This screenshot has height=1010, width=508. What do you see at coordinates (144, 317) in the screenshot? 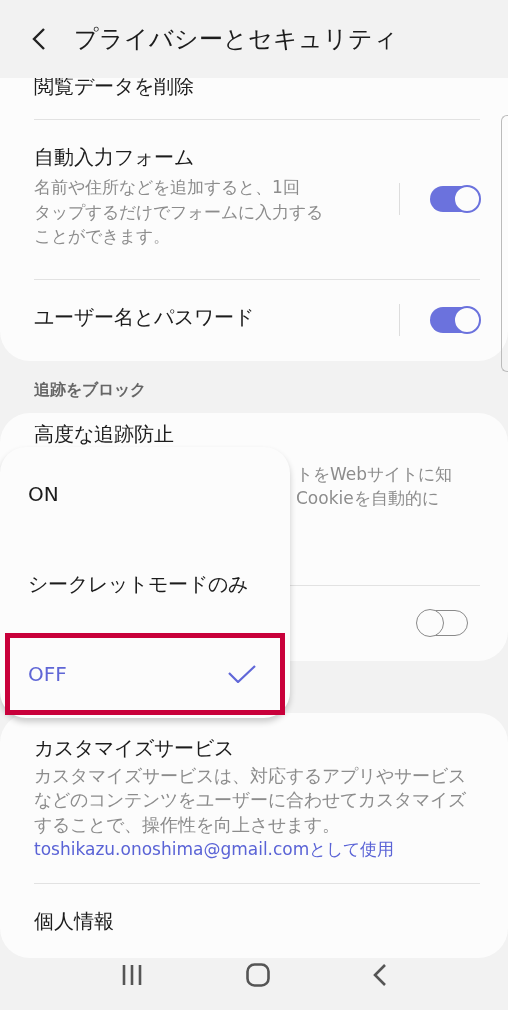
I see `setting-title: ユーザー名とパスワード` at bounding box center [144, 317].